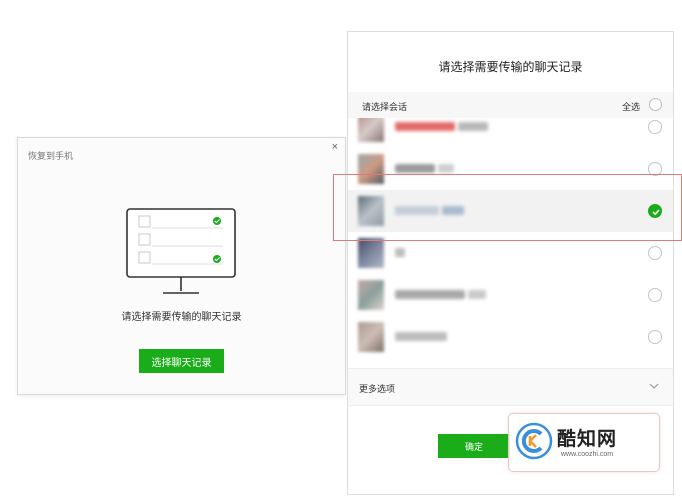 Image resolution: width=682 pixels, height=498 pixels. Describe the element at coordinates (385, 107) in the screenshot. I see `select-conversation-label: 请选择会话` at that location.